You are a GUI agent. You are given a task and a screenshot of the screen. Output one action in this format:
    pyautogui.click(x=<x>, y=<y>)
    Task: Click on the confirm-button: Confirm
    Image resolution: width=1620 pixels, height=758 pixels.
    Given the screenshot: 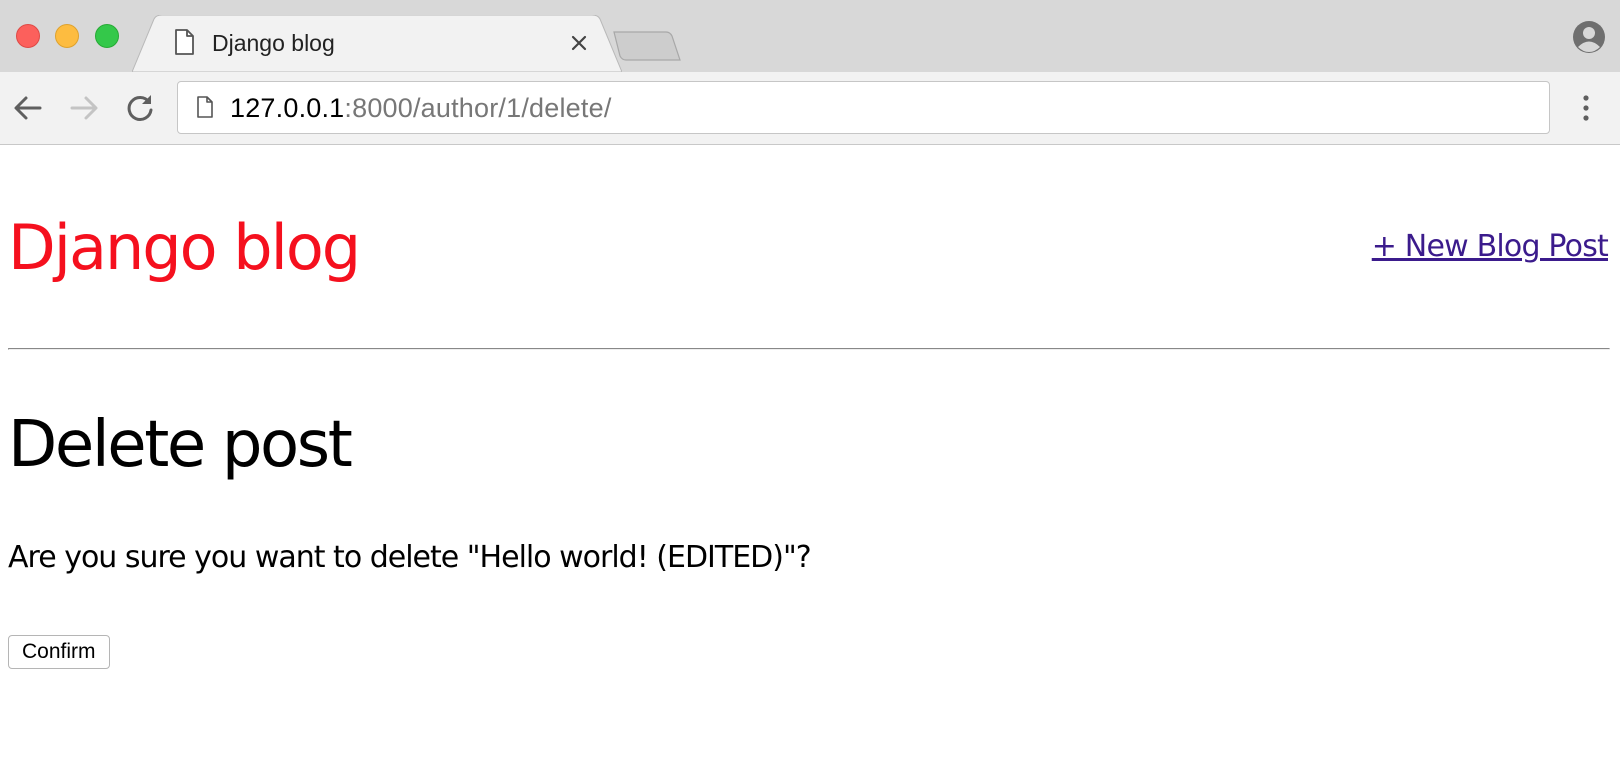 What is the action you would take?
    pyautogui.click(x=59, y=652)
    